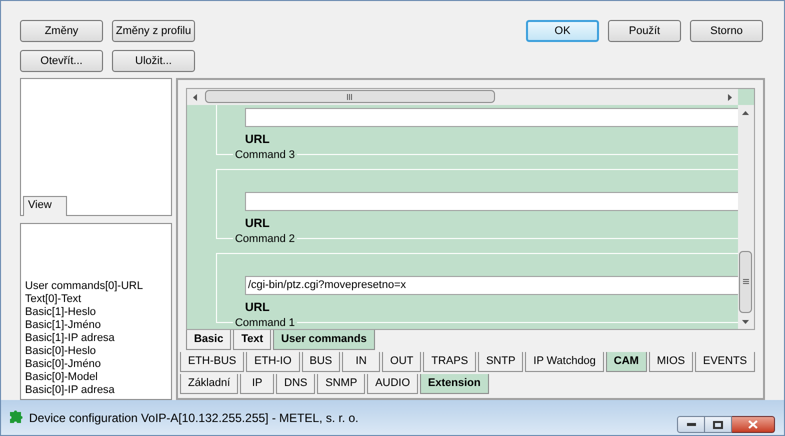 The image size is (785, 436). Describe the element at coordinates (252, 340) in the screenshot. I see `tab: Text` at that location.